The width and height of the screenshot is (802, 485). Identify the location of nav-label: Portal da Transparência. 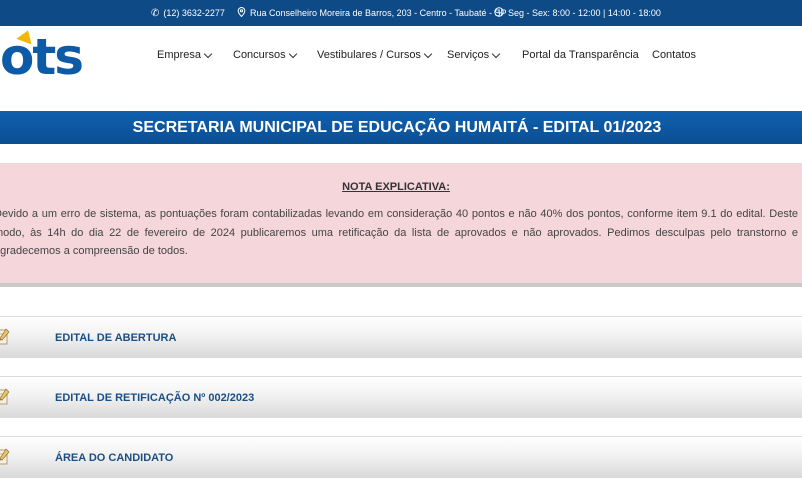
(580, 55).